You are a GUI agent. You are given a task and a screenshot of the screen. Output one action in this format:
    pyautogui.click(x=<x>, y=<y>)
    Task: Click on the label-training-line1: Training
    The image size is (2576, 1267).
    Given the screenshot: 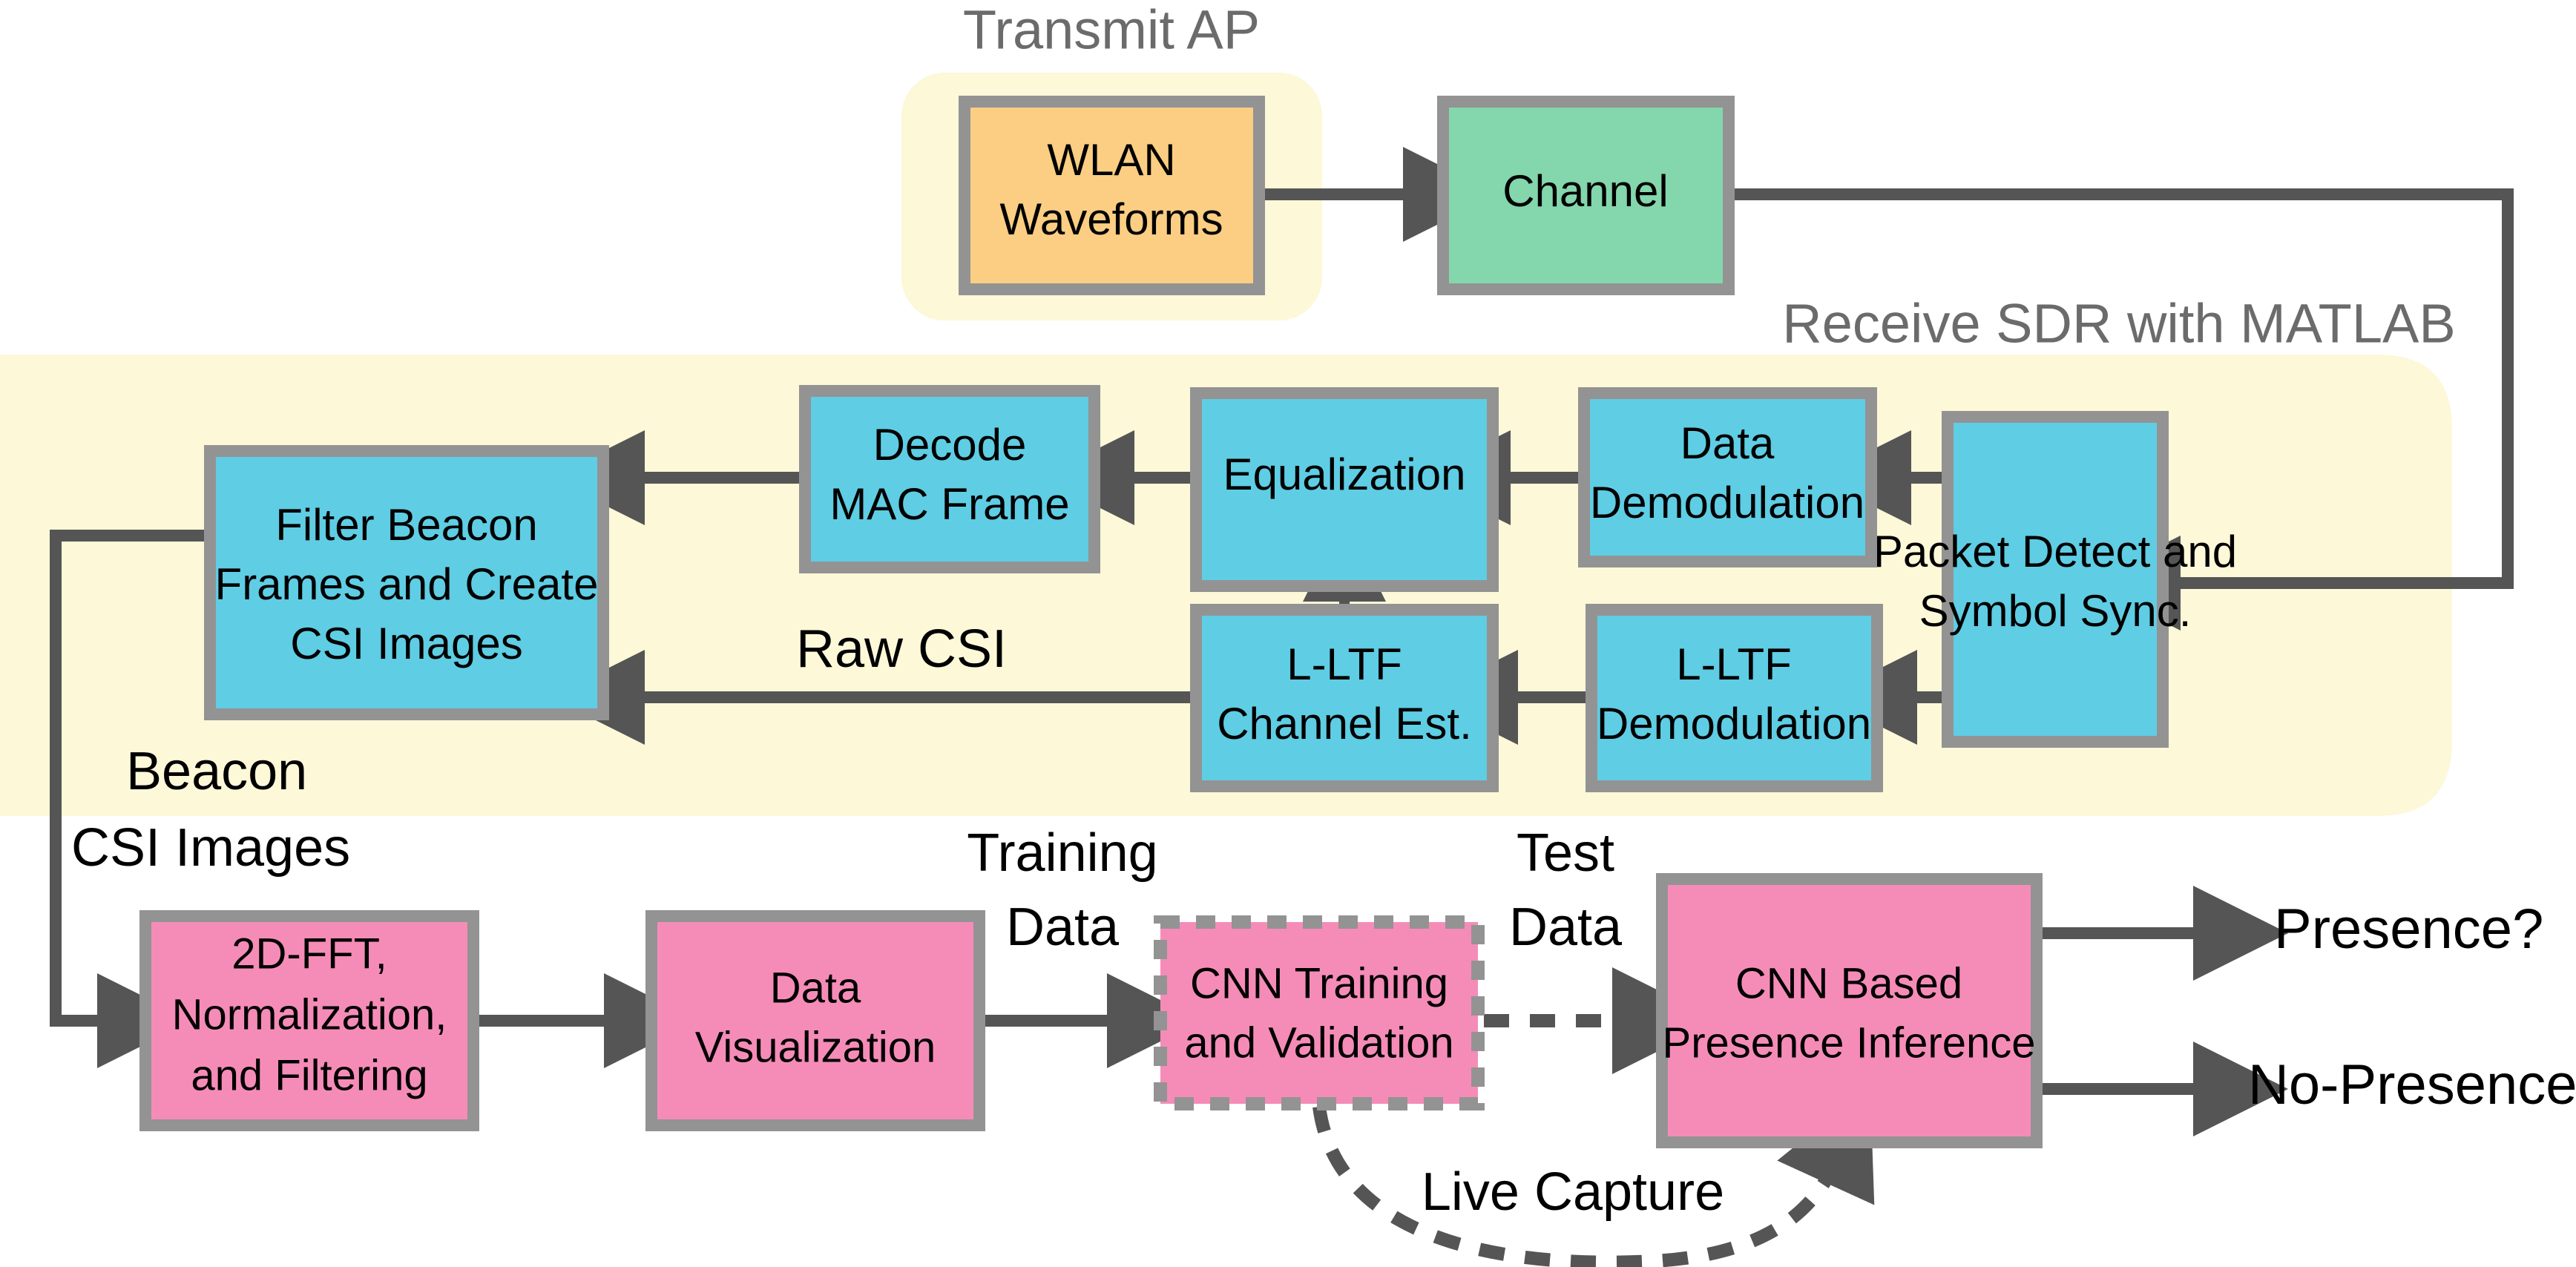 What is the action you would take?
    pyautogui.click(x=1062, y=853)
    